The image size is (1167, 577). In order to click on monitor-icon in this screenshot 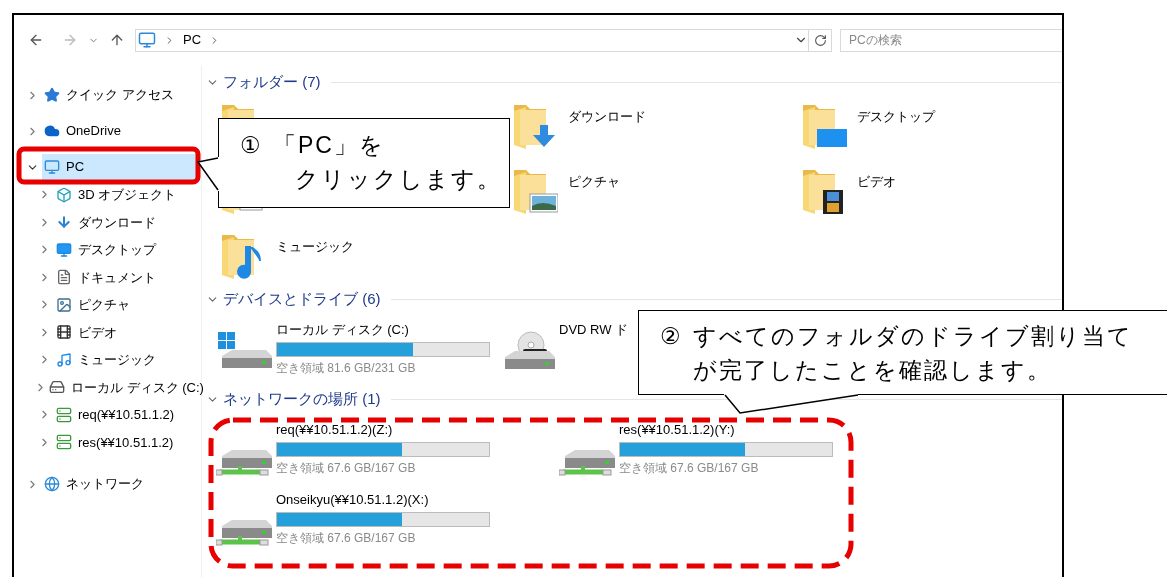, I will do `click(64, 249)`.